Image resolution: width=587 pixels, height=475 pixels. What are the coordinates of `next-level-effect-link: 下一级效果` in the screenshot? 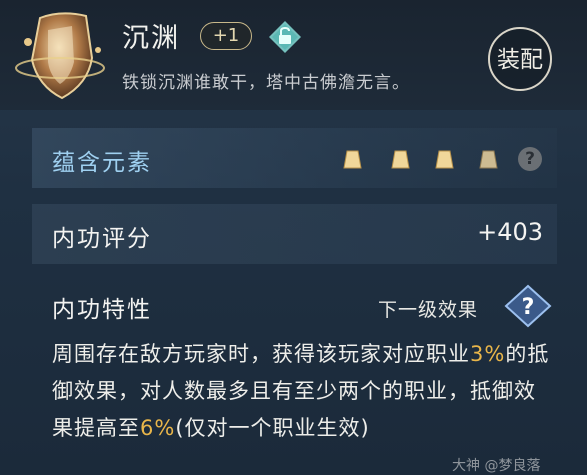 It's located at (428, 308).